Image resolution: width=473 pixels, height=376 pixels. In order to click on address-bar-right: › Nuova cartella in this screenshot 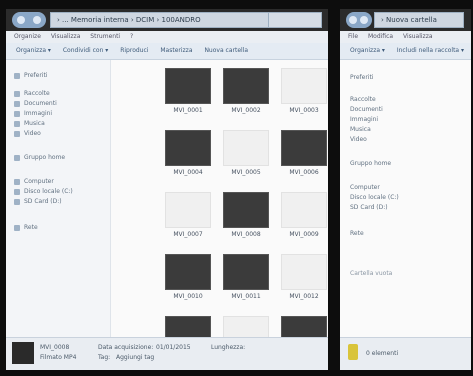, I will do `click(419, 20)`.